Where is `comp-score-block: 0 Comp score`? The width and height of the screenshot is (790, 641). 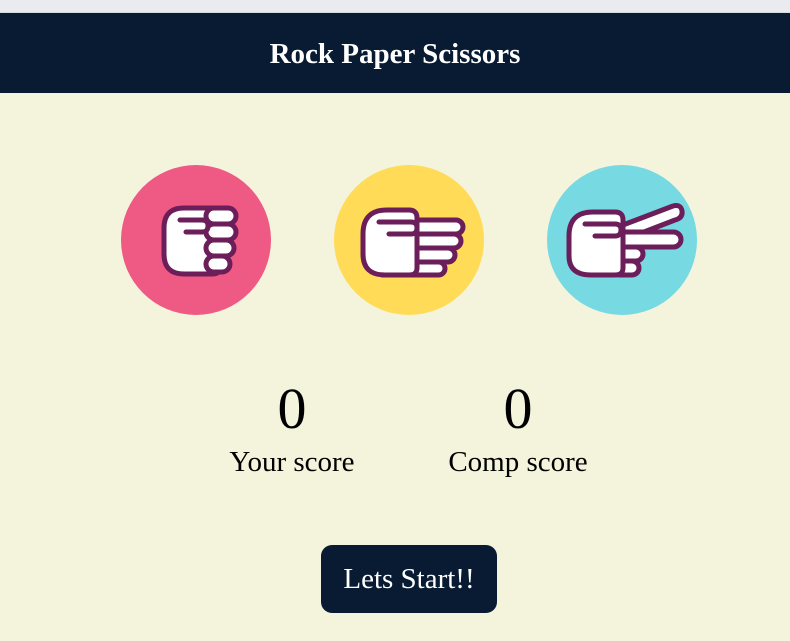
comp-score-block: 0 Comp score is located at coordinates (518, 427).